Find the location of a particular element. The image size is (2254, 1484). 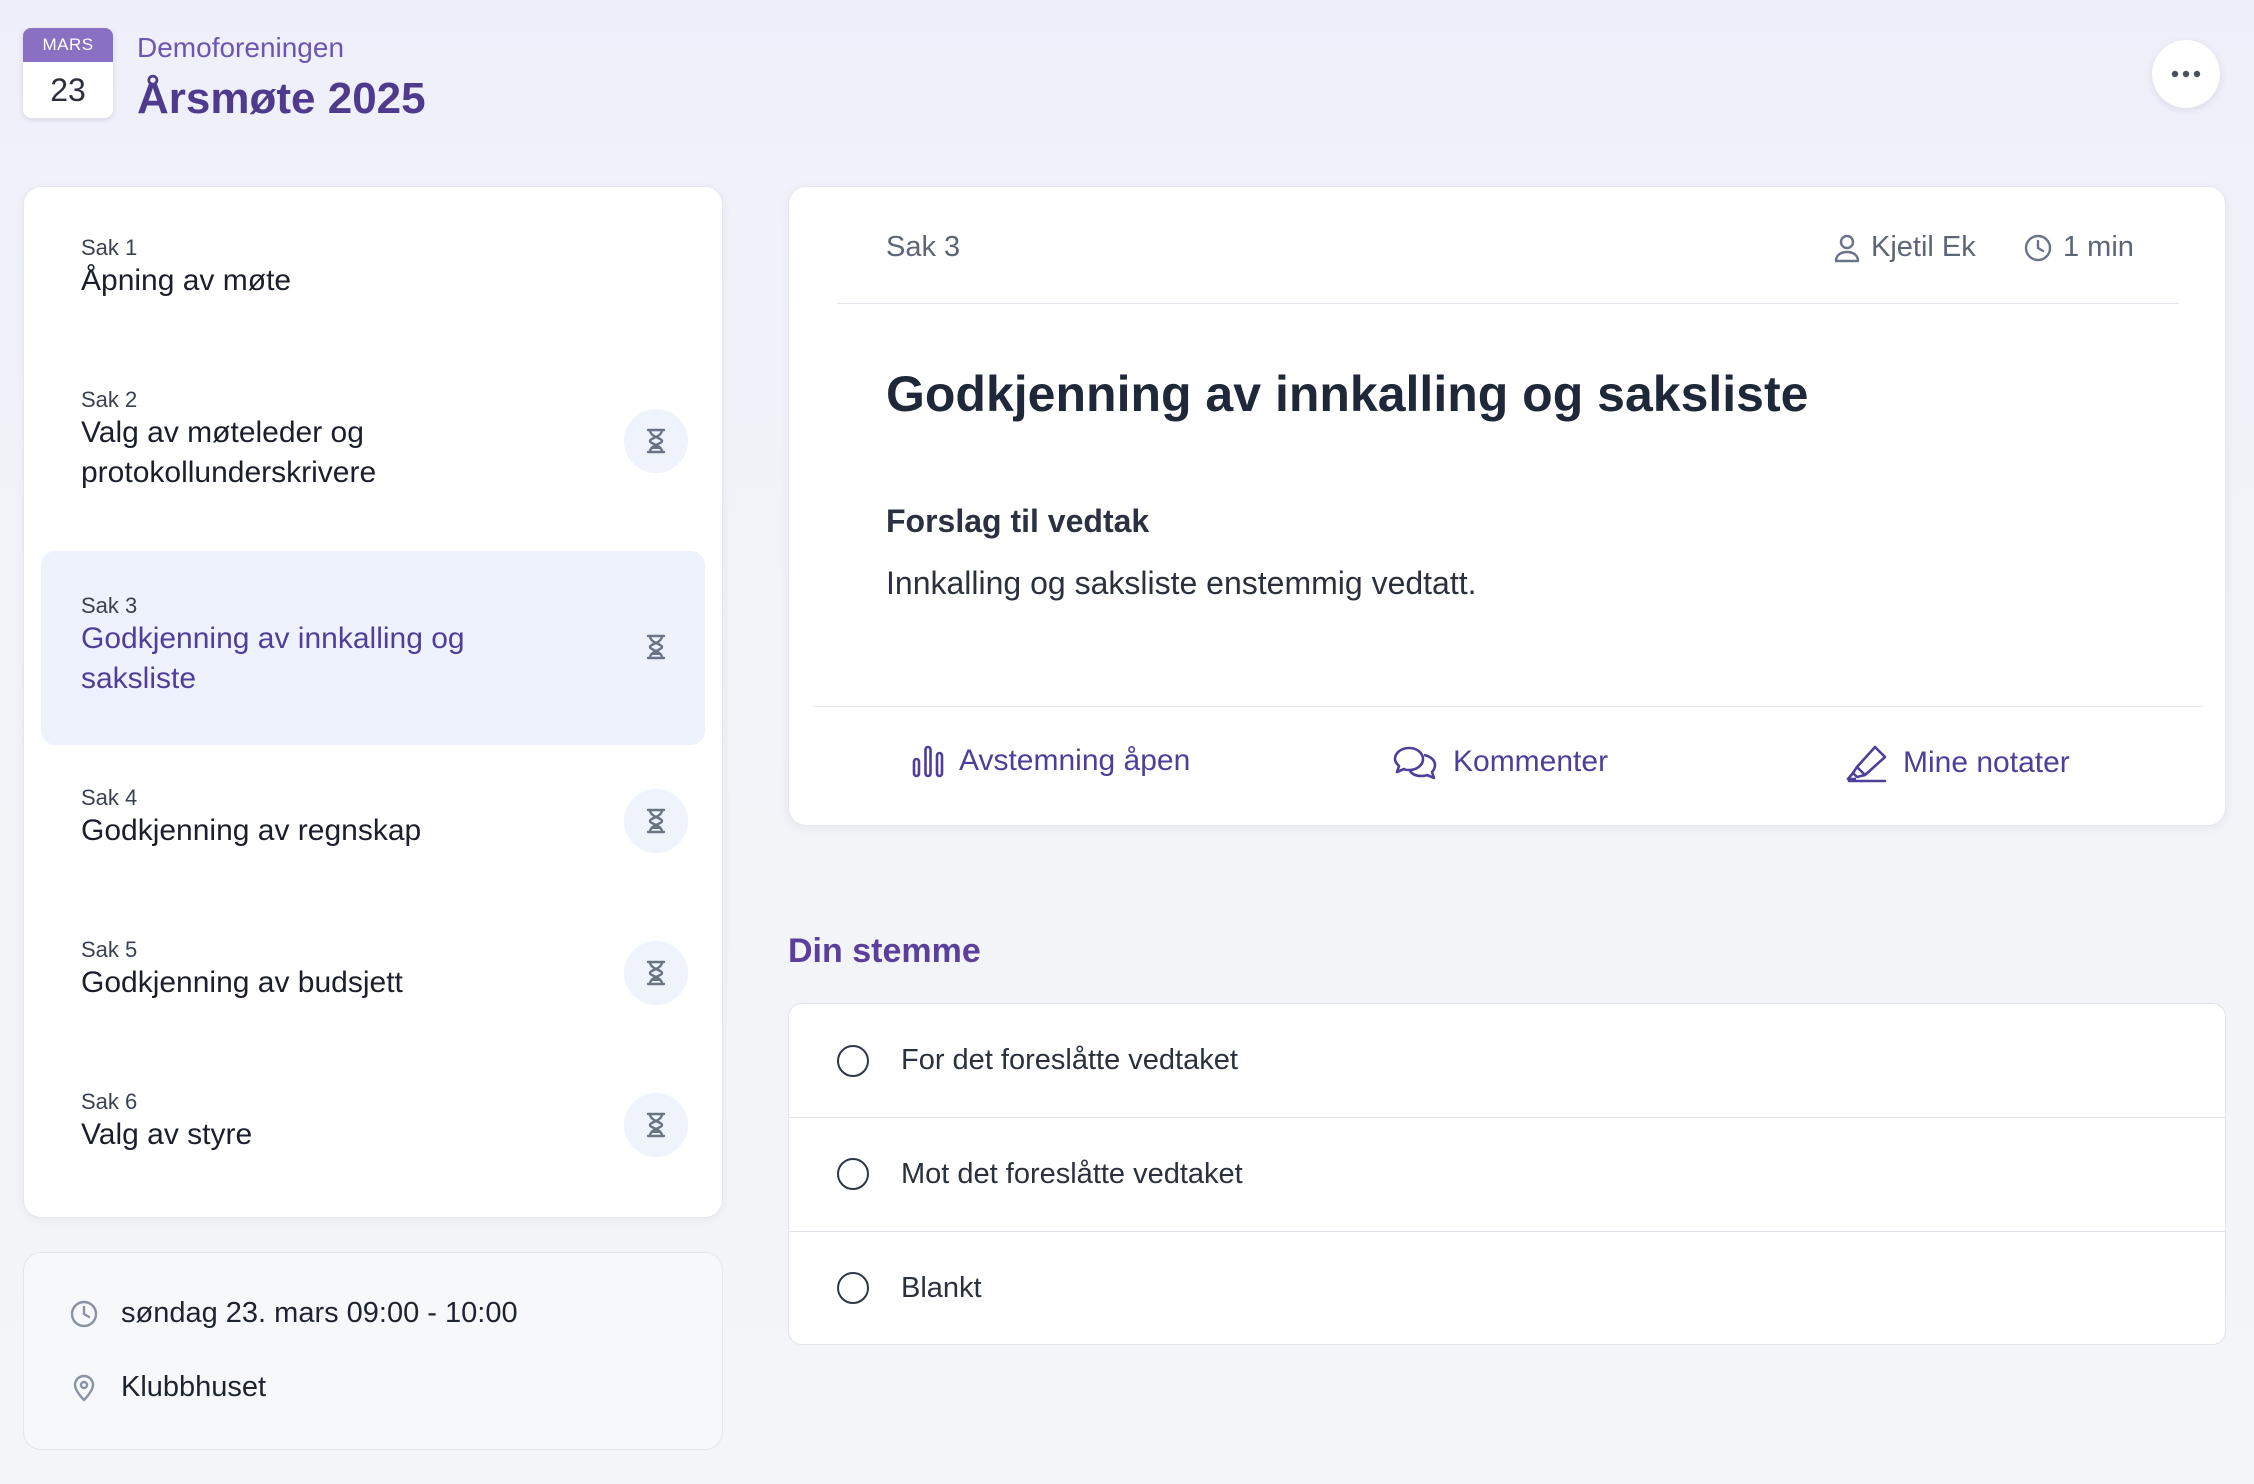

agenda-item-title: Åpning av møte is located at coordinates (186, 280).